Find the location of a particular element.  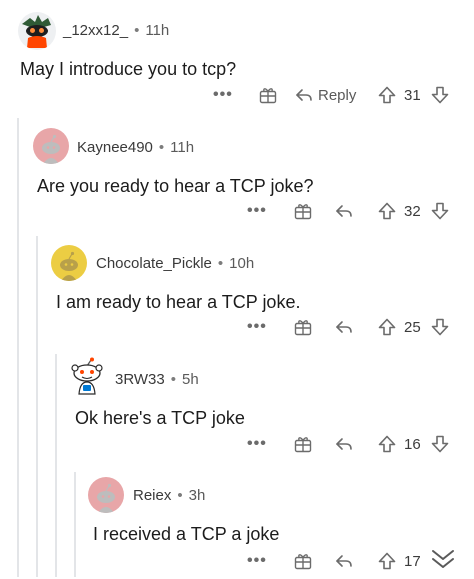

comment-meta: _12xx12_ • 11h is located at coordinates (116, 30).